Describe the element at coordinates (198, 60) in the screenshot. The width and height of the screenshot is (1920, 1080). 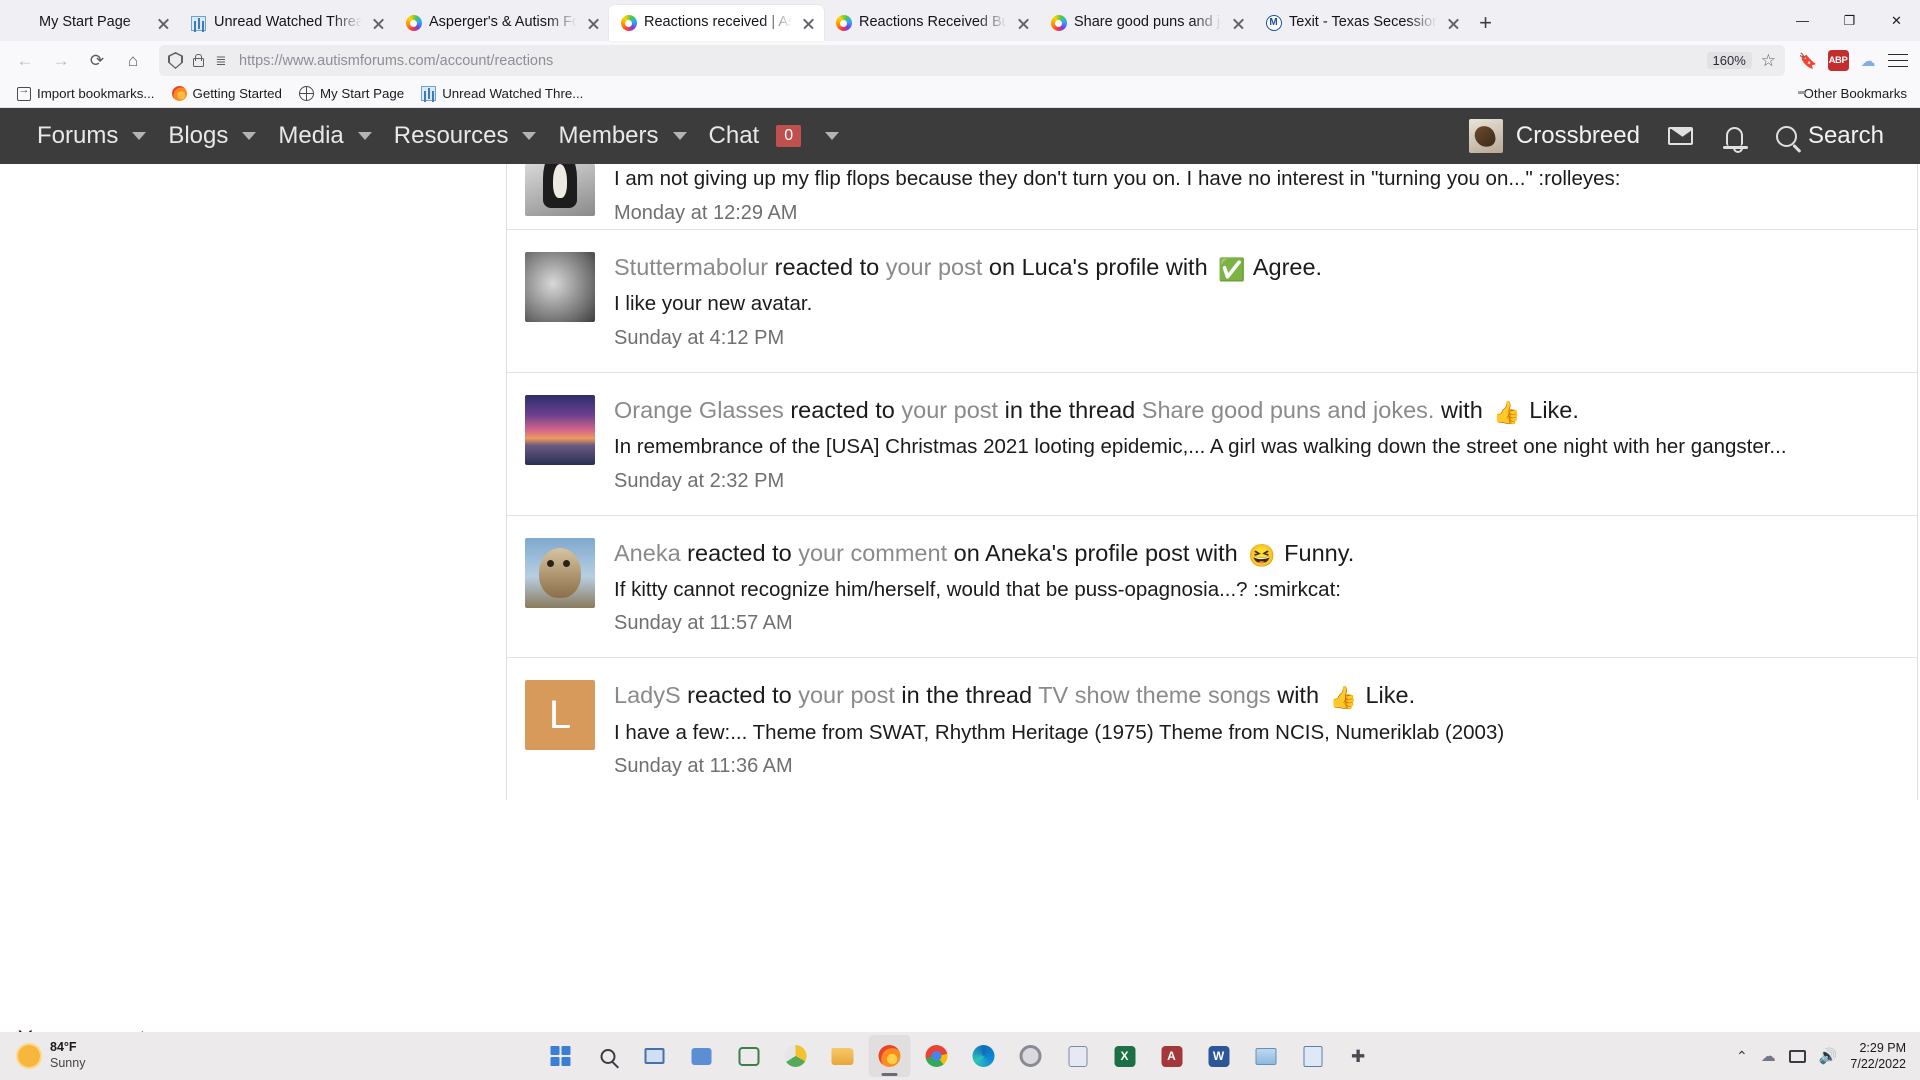
I see `lock-icon` at that location.